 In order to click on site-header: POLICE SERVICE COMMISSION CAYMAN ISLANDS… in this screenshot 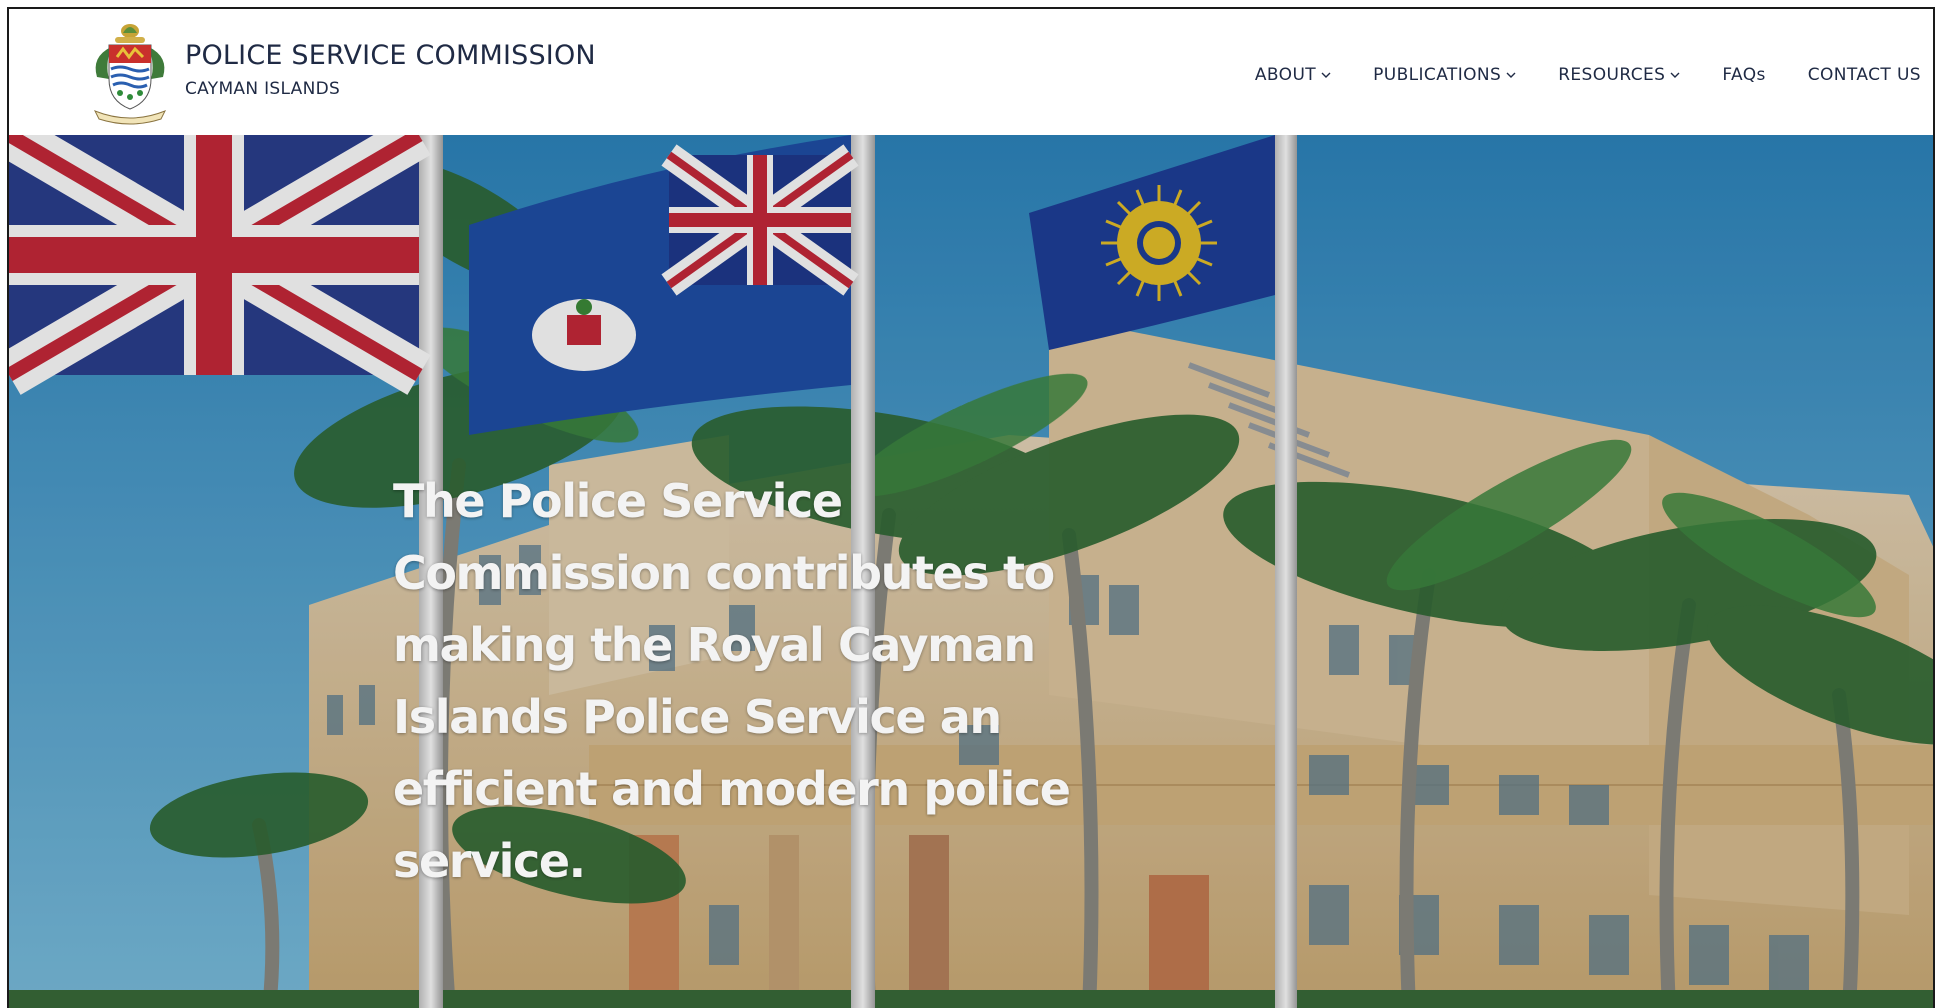, I will do `click(971, 72)`.